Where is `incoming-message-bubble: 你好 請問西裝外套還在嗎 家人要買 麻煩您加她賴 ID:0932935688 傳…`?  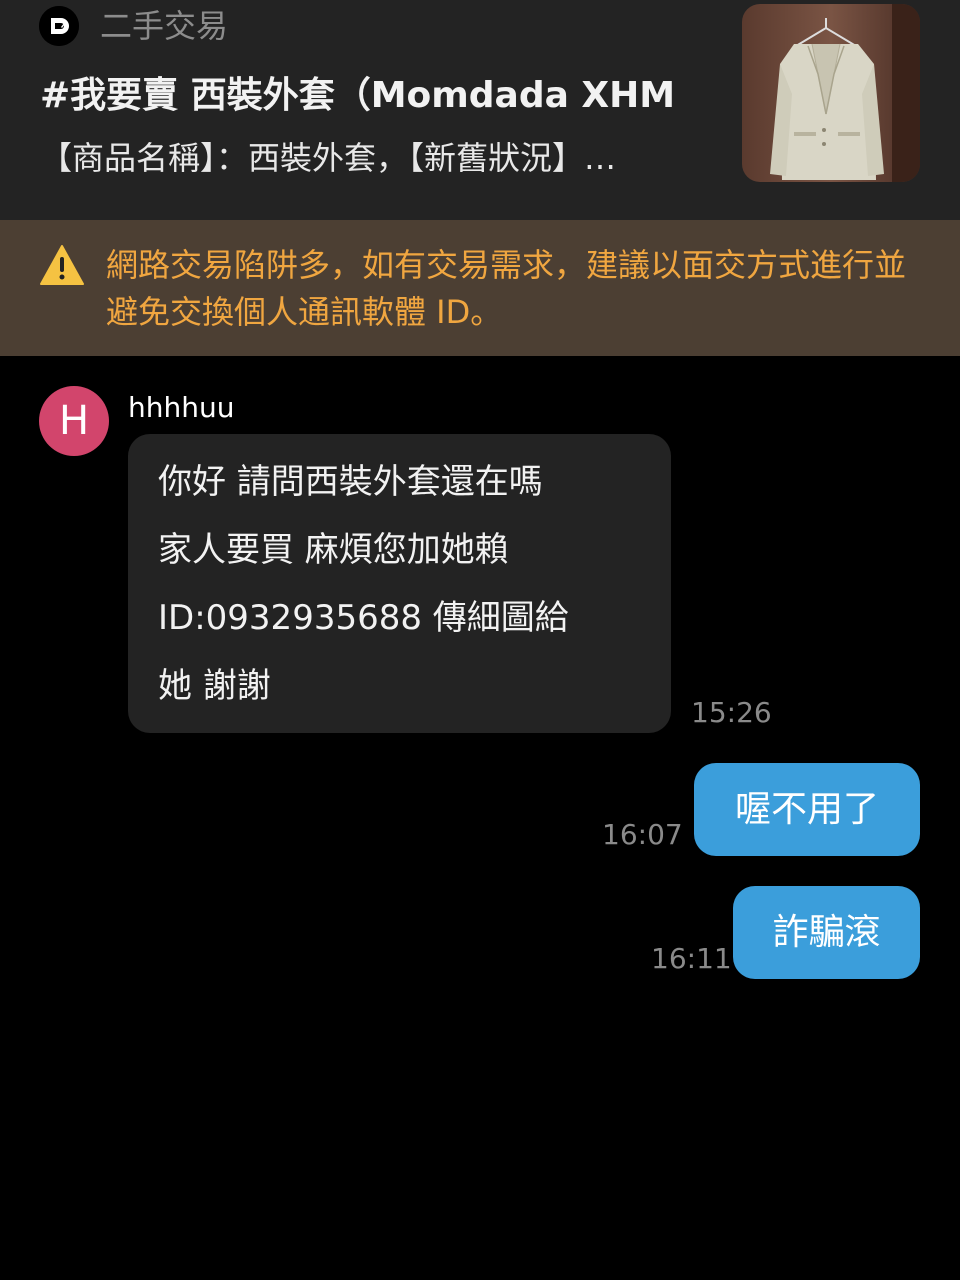
incoming-message-bubble: 你好 請問西裝外套還在嗎 家人要買 麻煩您加她賴 ID:0932935688 傳… is located at coordinates (399, 583).